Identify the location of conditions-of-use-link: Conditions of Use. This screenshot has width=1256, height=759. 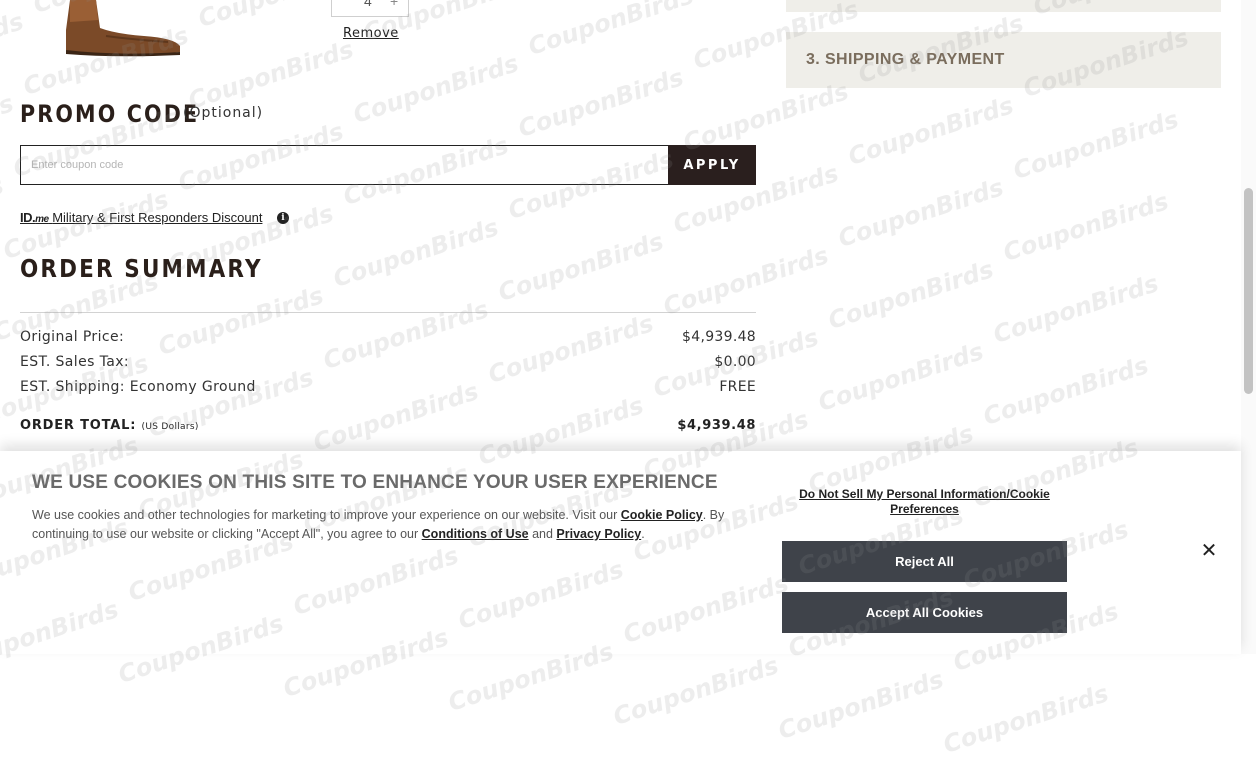
(475, 534).